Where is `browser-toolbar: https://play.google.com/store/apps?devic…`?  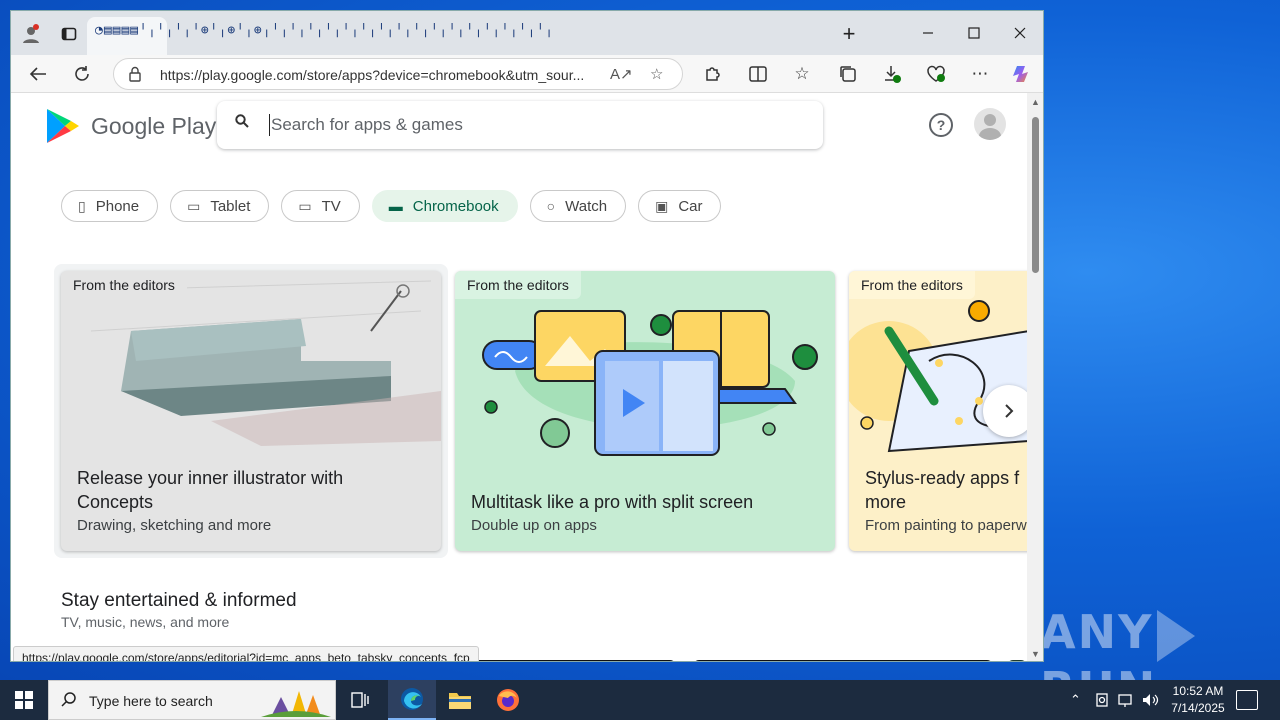 browser-toolbar: https://play.google.com/store/apps?devic… is located at coordinates (527, 74).